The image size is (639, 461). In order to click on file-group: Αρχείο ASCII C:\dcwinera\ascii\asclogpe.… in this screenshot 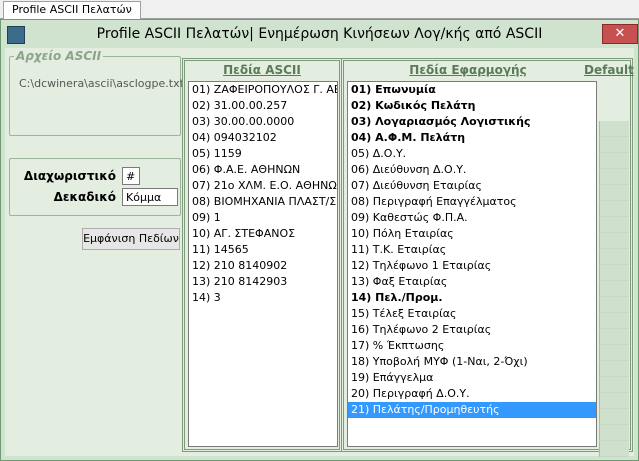, I will do `click(96, 92)`.